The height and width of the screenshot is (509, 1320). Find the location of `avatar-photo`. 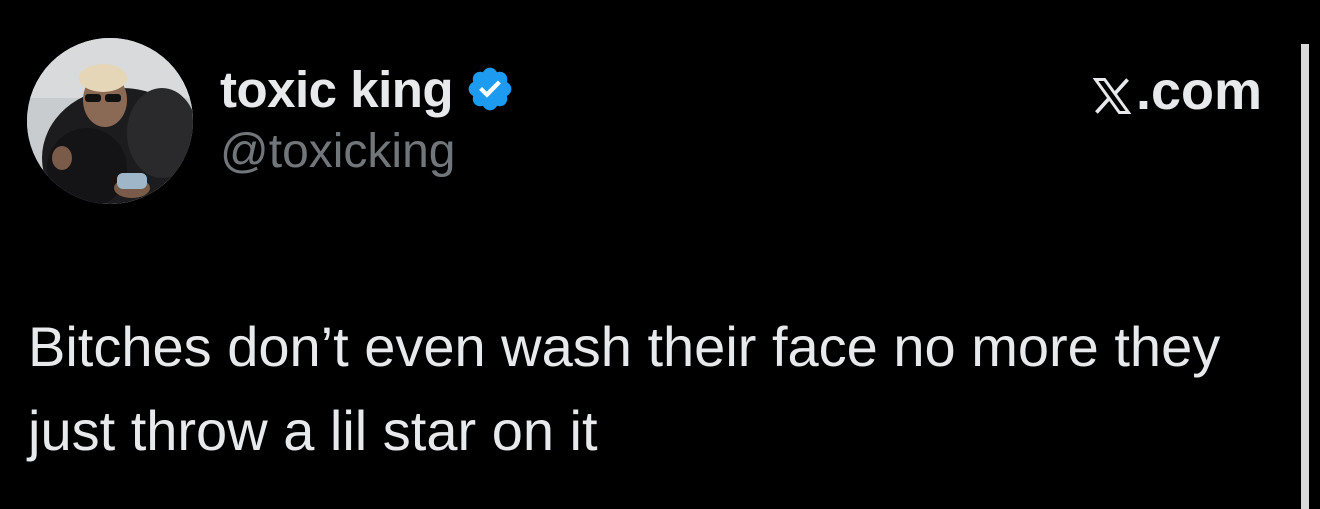

avatar-photo is located at coordinates (110, 121).